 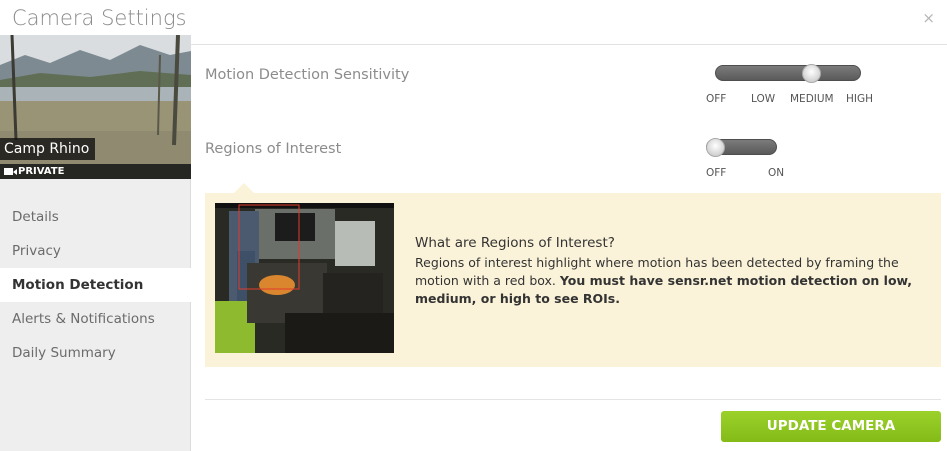 I want to click on sensitivity-option-high: HIGH, so click(x=859, y=99).